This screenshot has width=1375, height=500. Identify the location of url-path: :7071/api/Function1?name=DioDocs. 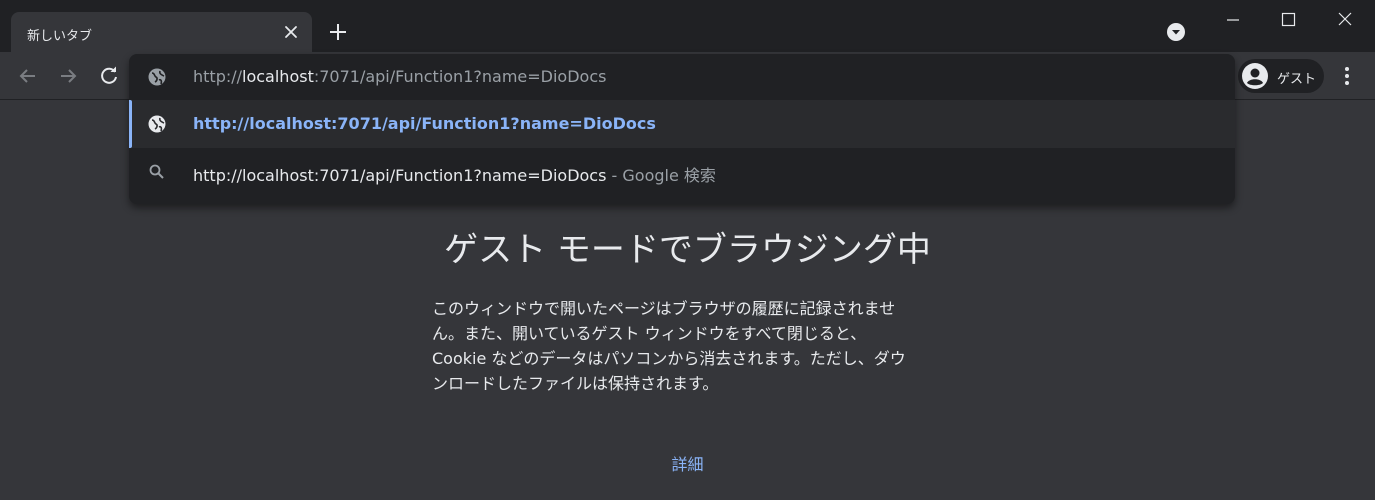
(460, 76).